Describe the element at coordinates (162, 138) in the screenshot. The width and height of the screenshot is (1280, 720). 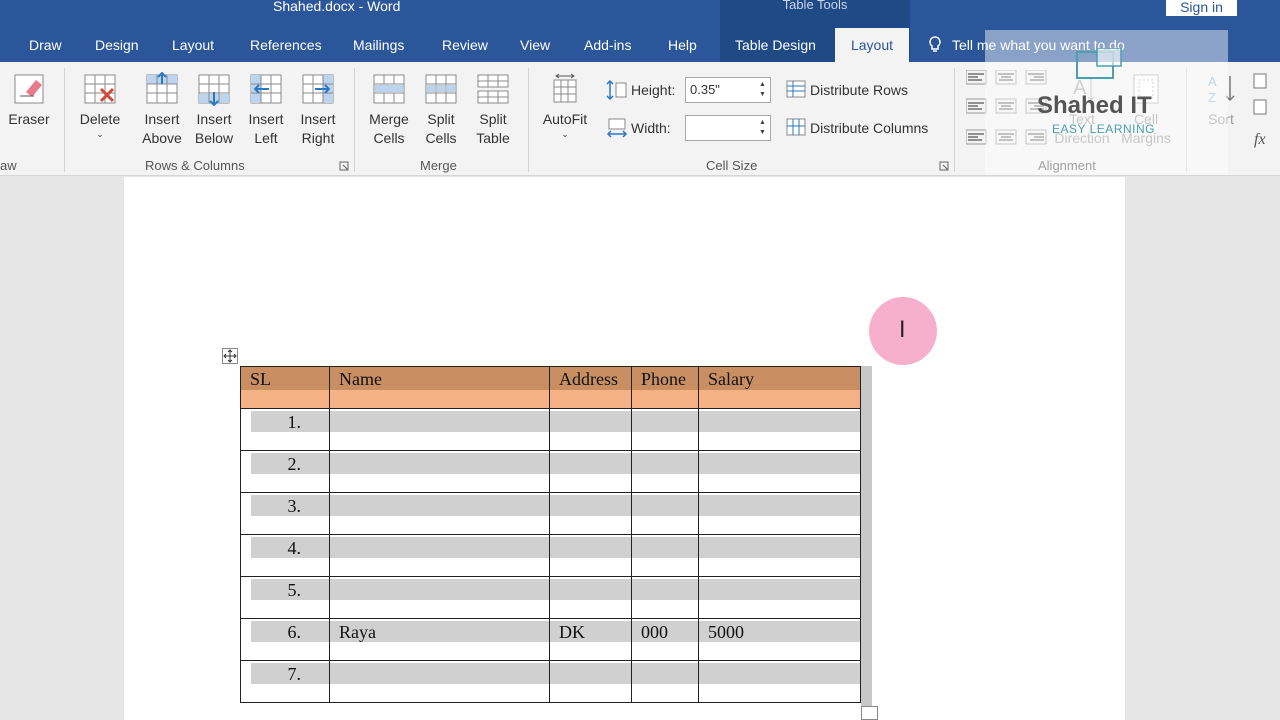
I see `insert-above-label-2: Above` at that location.